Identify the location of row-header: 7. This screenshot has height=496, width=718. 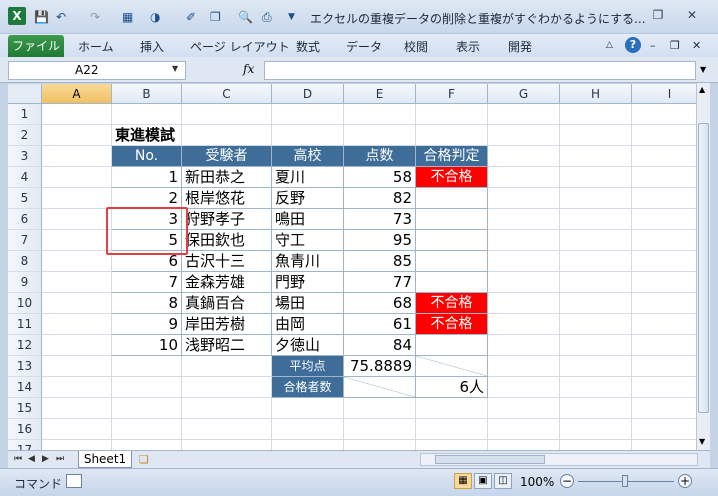
(25, 240).